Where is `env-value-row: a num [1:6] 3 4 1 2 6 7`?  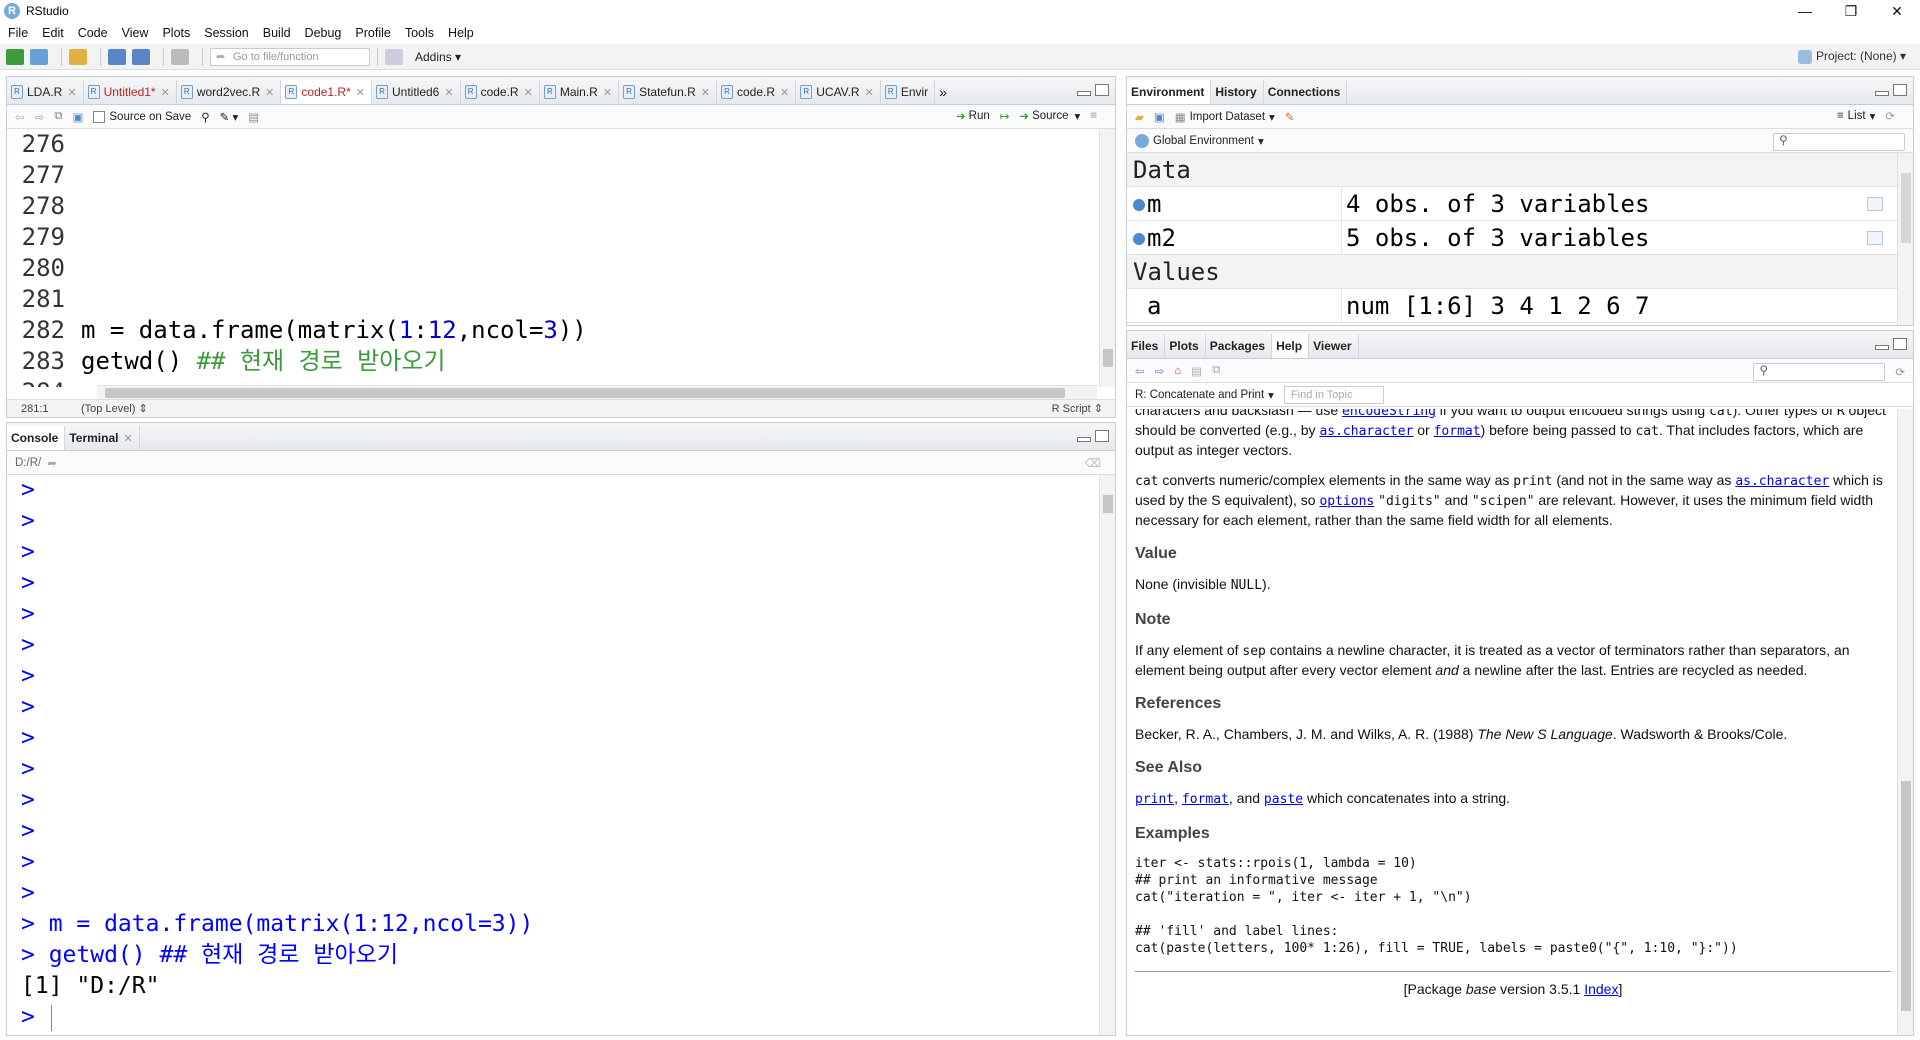 env-value-row: a num [1:6] 3 4 1 2 6 7 is located at coordinates (1512, 306).